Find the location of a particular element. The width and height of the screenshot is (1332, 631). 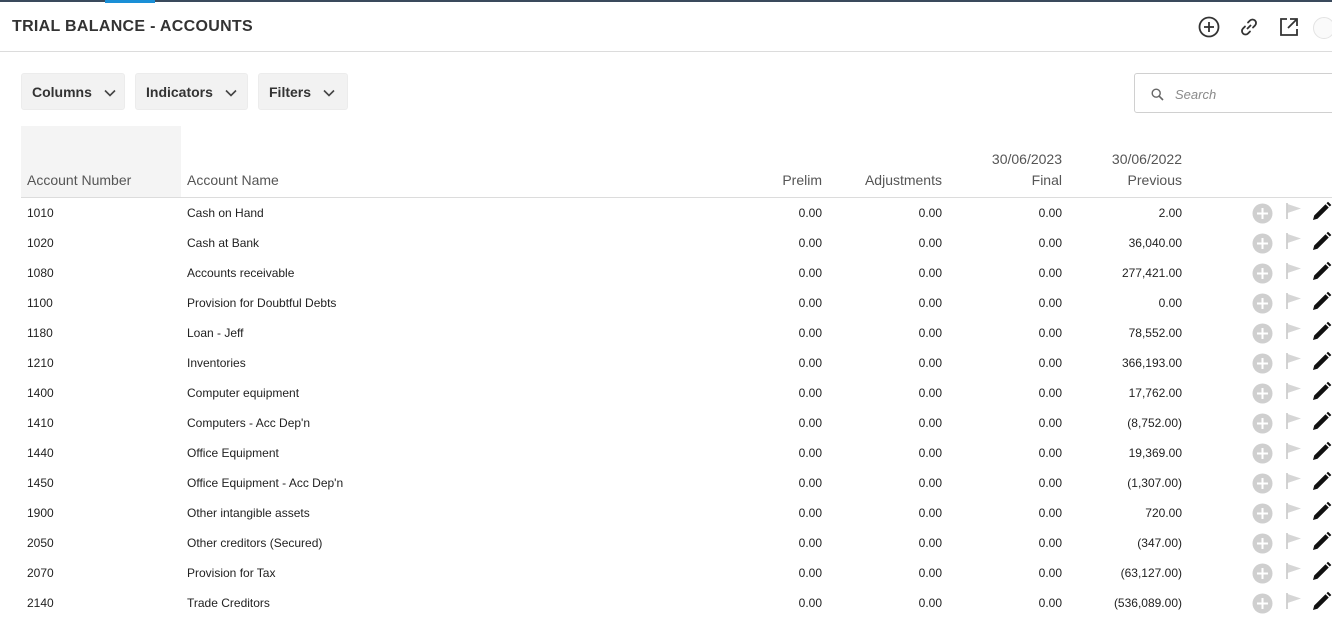

indicators-dropdown: Indicators is located at coordinates (191, 91).